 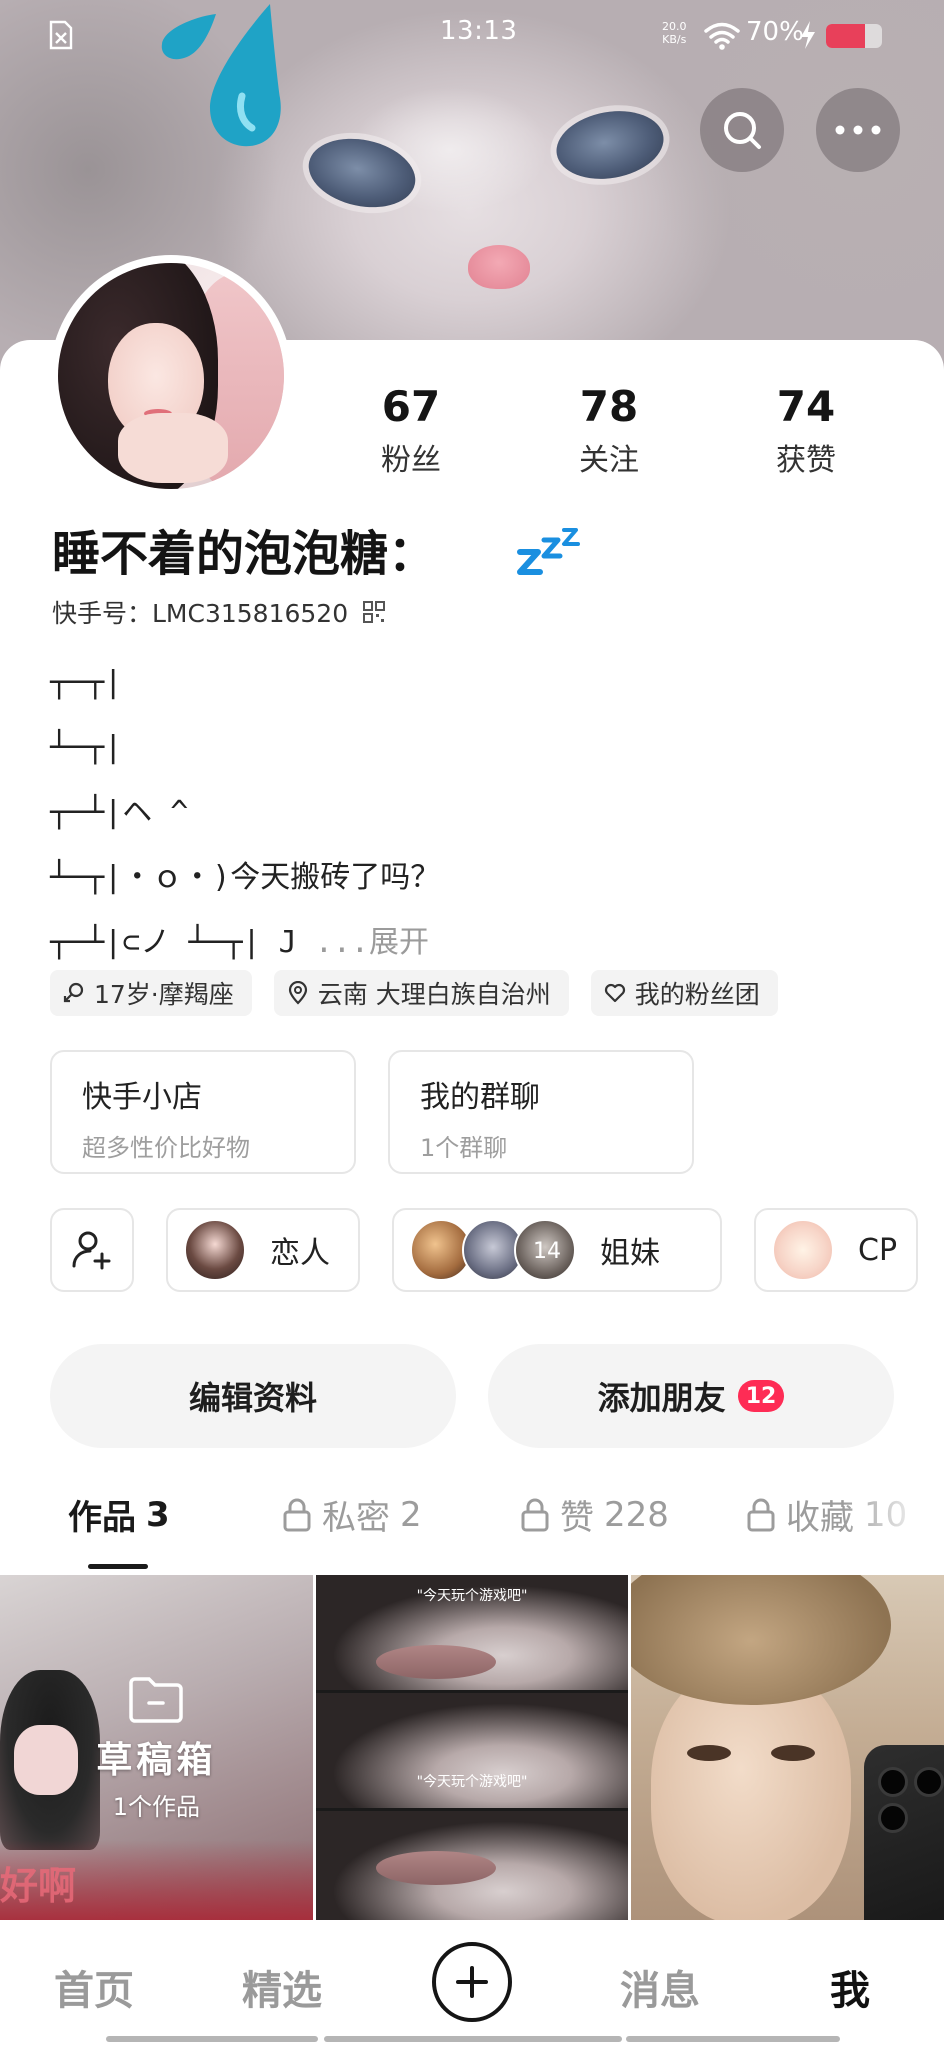 I want to click on sister-avatar-more: 14, so click(x=545, y=1250).